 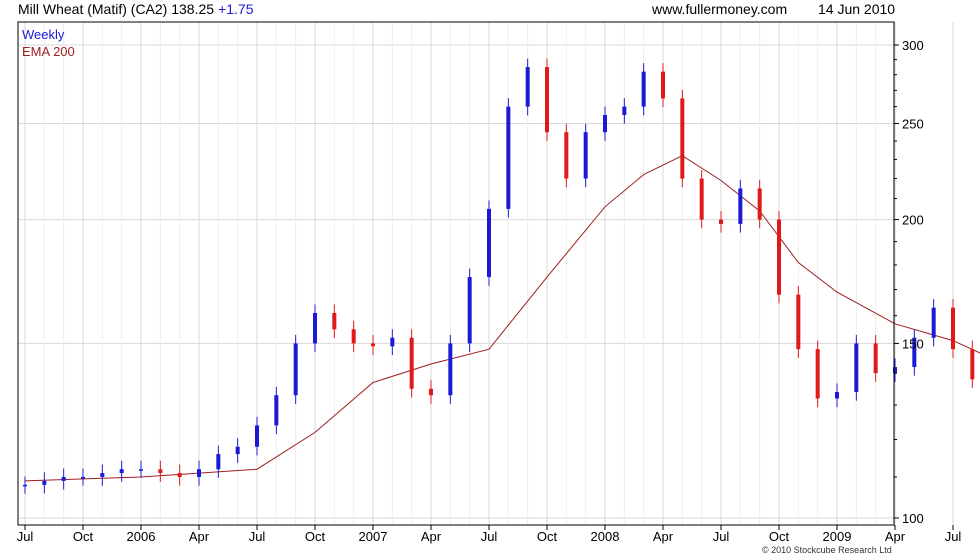 What do you see at coordinates (719, 9) in the screenshot?
I see `site-link: www.fullermoney.com` at bounding box center [719, 9].